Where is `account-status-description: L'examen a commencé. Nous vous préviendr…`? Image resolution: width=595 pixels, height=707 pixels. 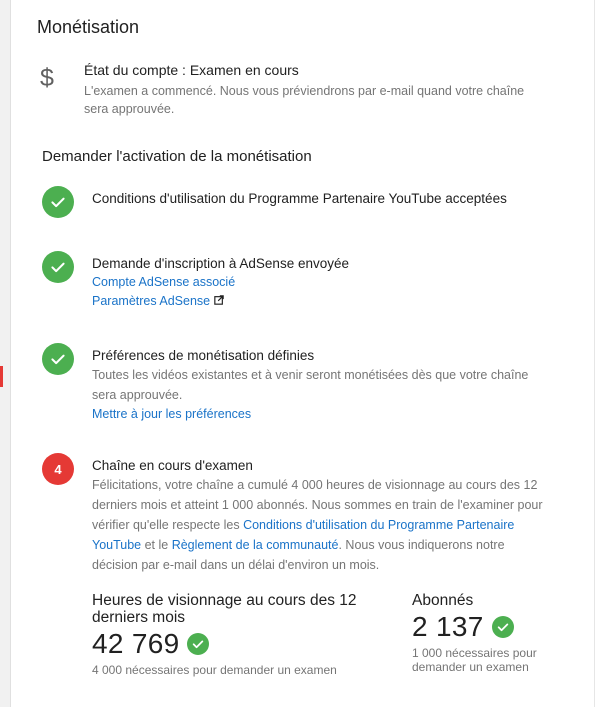 account-status-description: L'examen a commencé. Nous vous préviendr… is located at coordinates (304, 100).